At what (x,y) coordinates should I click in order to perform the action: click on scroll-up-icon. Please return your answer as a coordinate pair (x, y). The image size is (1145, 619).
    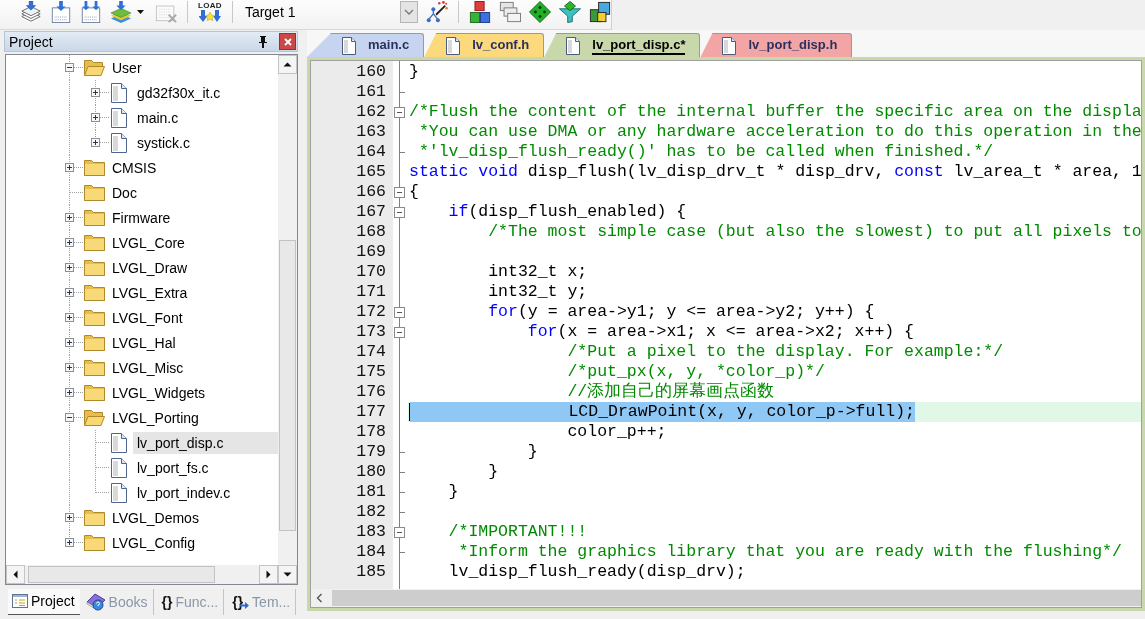
    Looking at the image, I should click on (287, 64).